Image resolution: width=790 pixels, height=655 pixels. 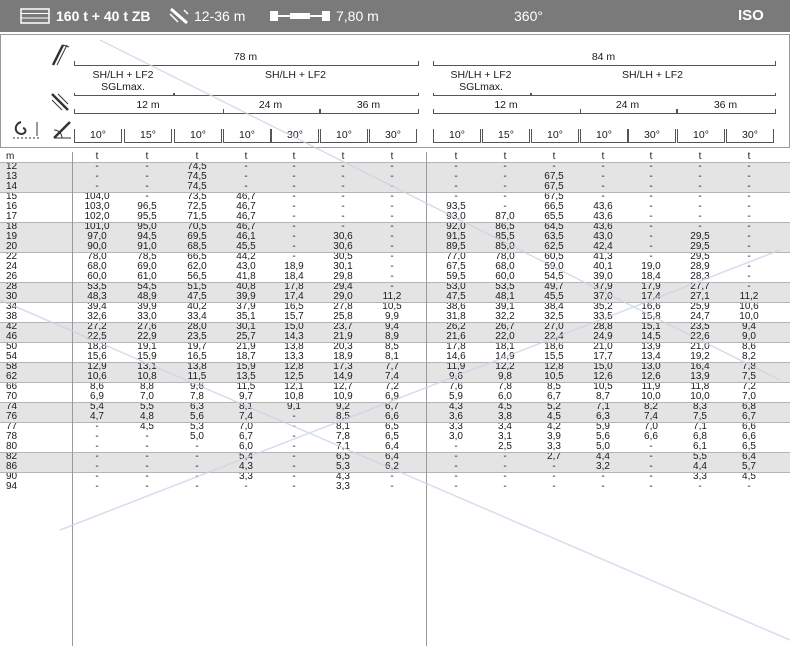 I want to click on track-width-label: 7,80 m, so click(x=357, y=16).